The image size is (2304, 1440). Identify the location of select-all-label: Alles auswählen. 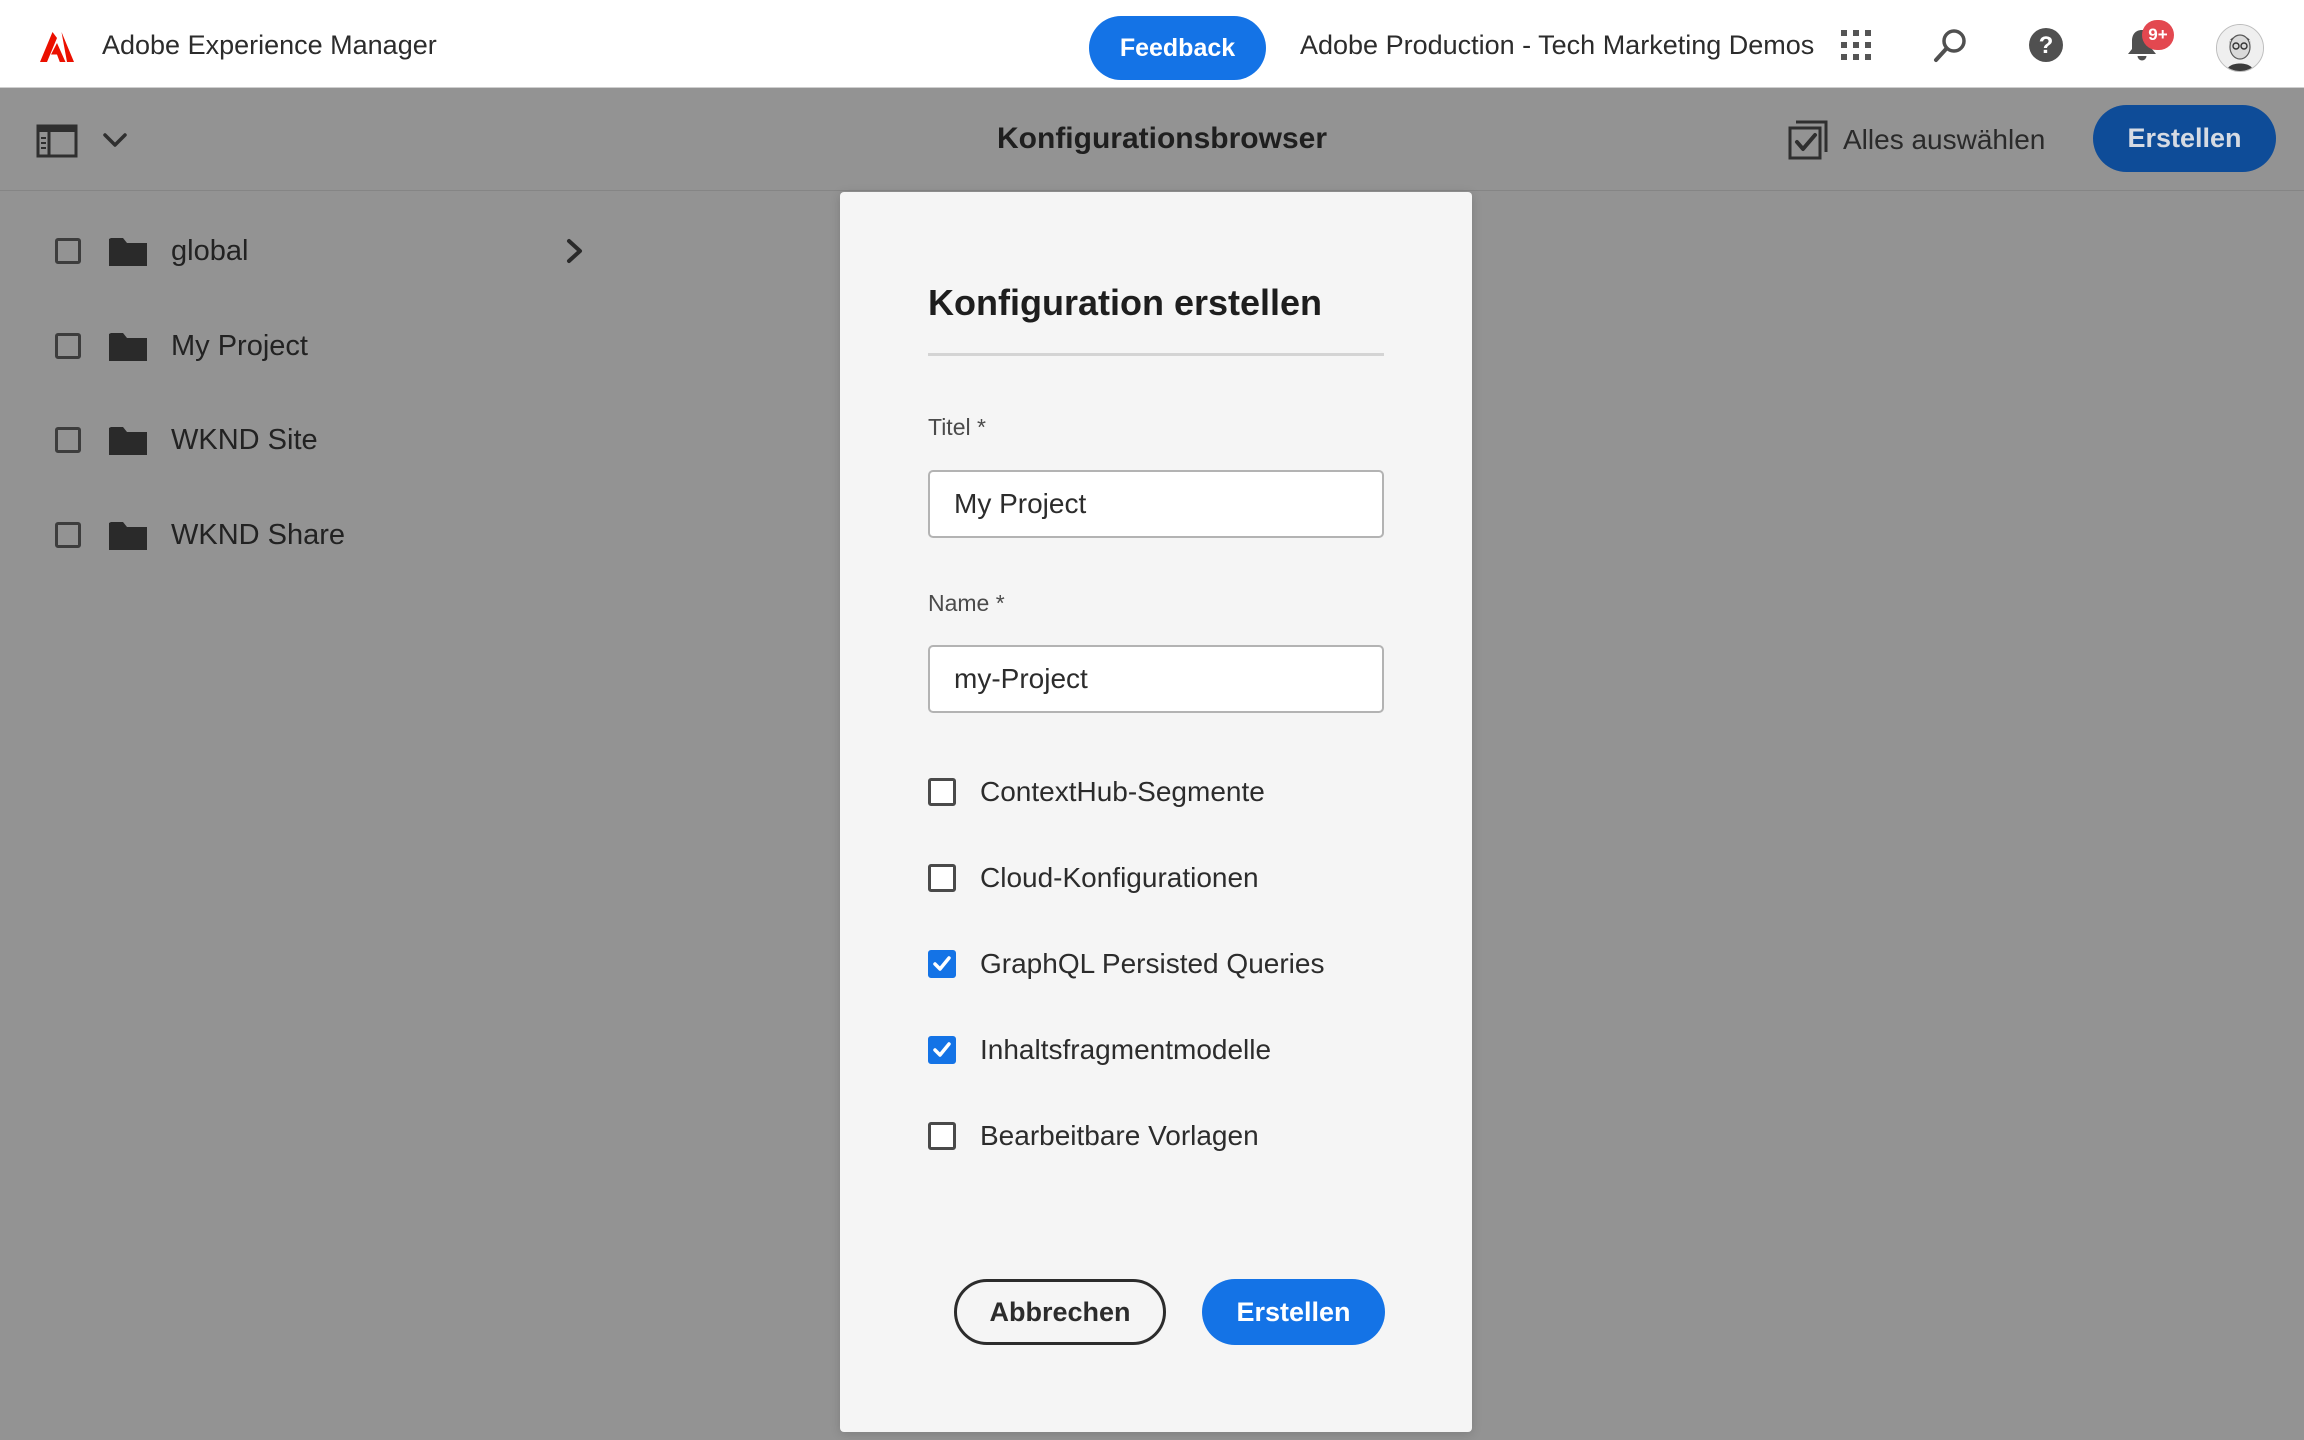
(1944, 140).